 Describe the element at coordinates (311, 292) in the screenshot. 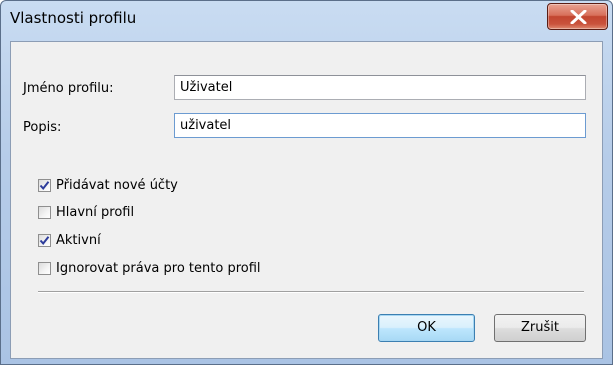

I see `separator` at that location.